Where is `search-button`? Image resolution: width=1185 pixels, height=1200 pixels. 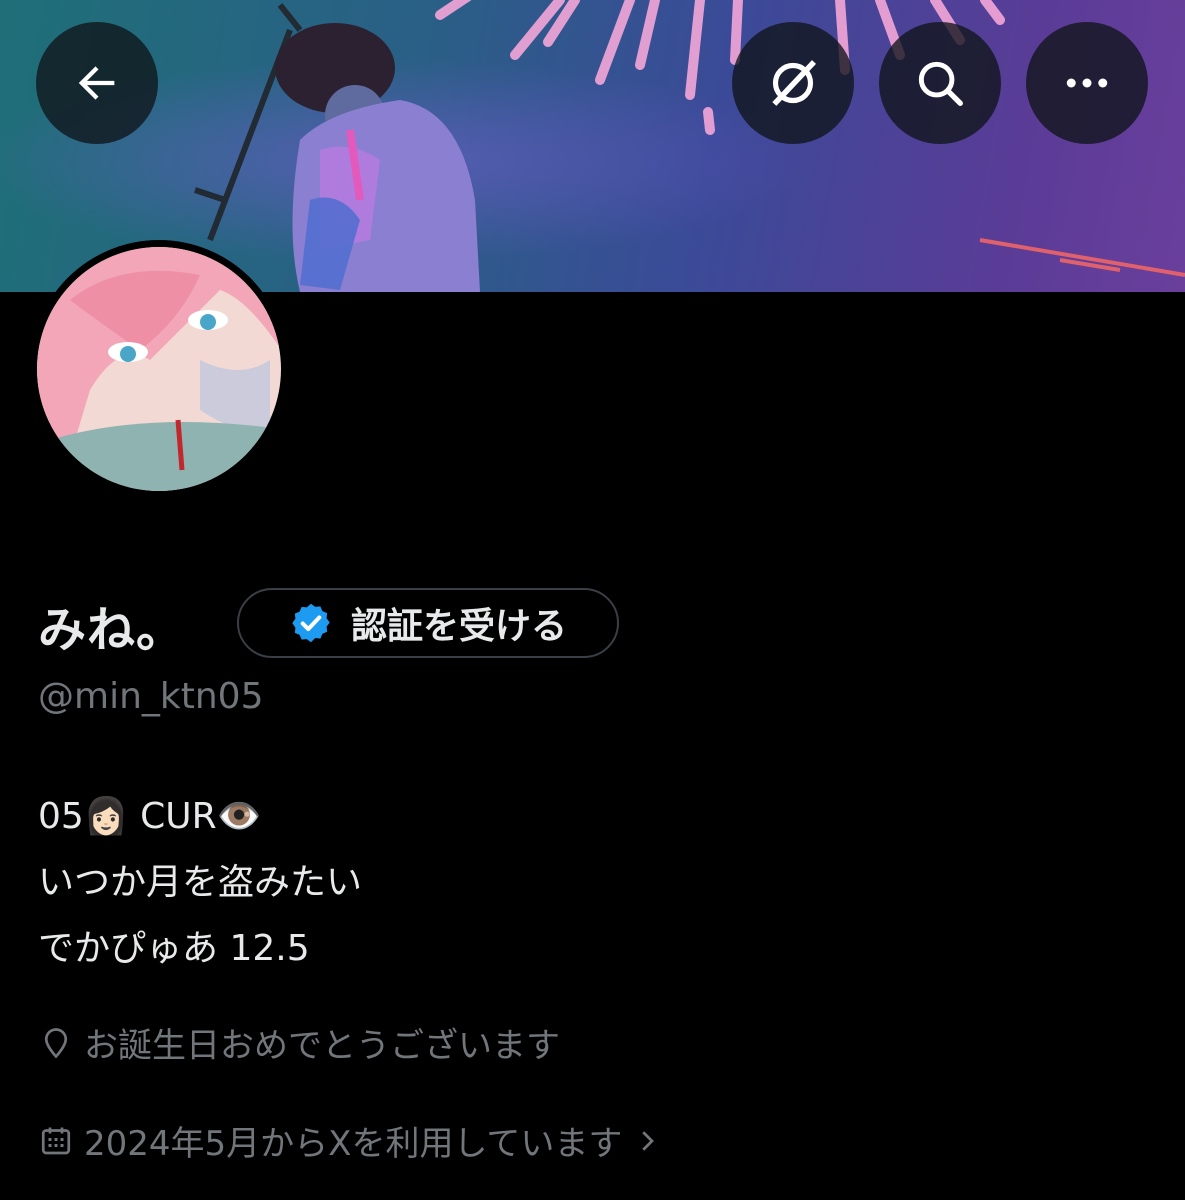 search-button is located at coordinates (940, 83).